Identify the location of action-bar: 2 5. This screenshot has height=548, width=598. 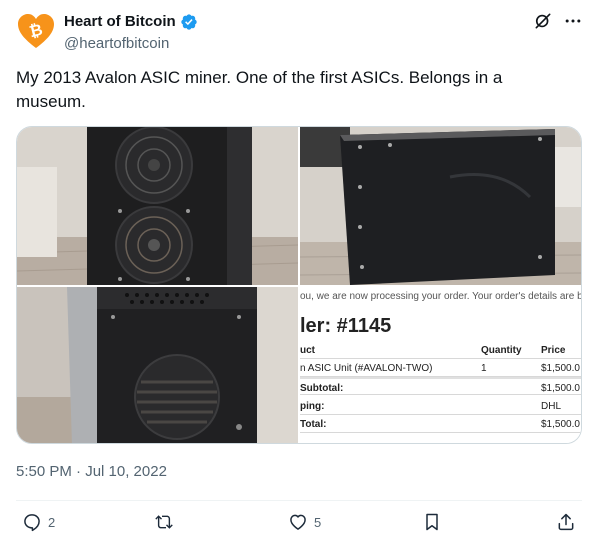
(299, 524).